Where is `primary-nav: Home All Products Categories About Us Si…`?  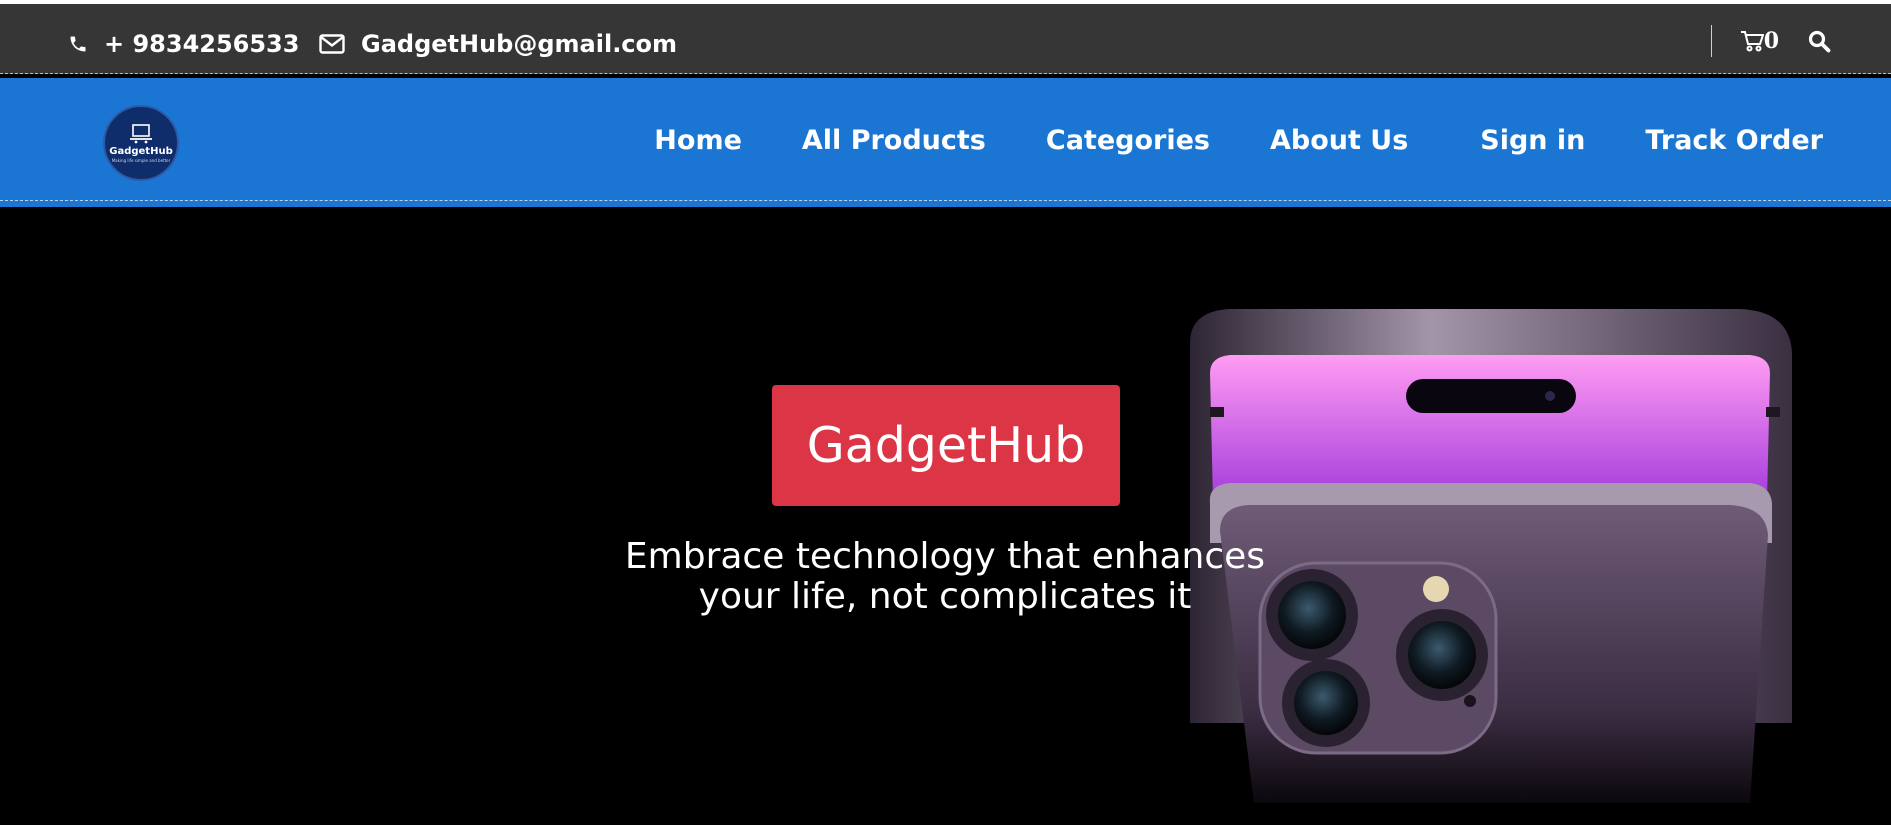 primary-nav: Home All Products Categories About Us Si… is located at coordinates (1208, 140).